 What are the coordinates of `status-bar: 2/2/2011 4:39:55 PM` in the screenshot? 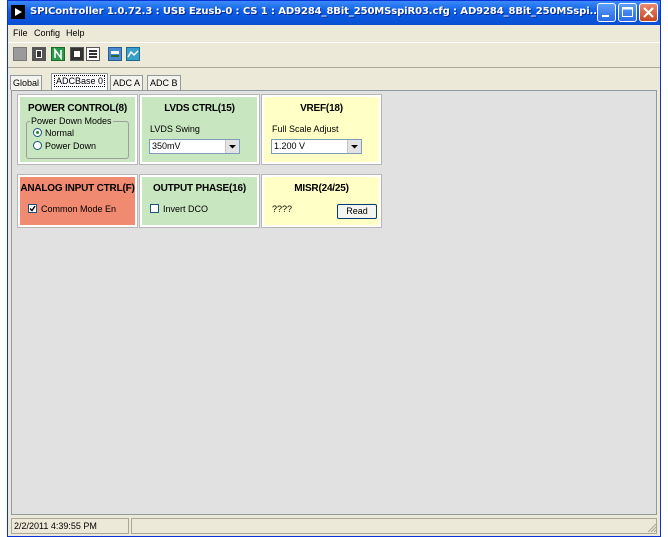 It's located at (334, 526).